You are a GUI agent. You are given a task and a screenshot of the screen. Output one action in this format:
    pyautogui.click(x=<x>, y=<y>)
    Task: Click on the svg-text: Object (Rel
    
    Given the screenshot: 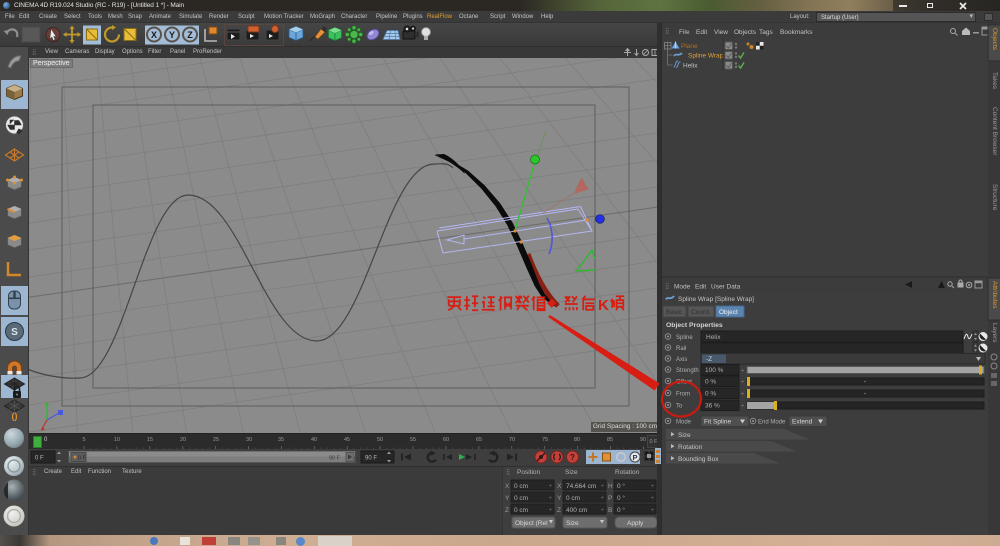 What is the action you would take?
    pyautogui.click(x=531, y=523)
    